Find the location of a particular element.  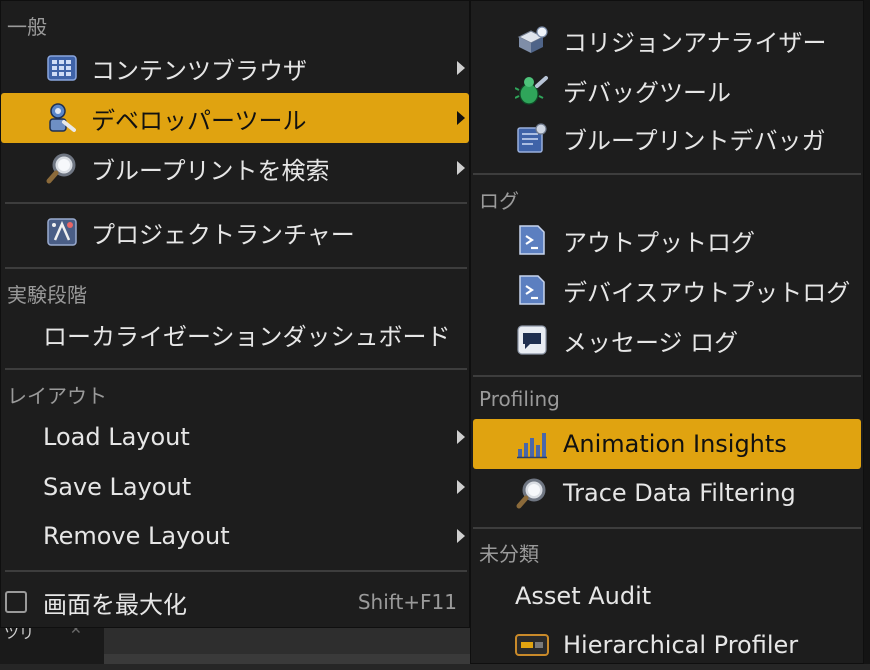

menu-item-collision-analyzer: コリジョンアナライザー is located at coordinates (667, 40).